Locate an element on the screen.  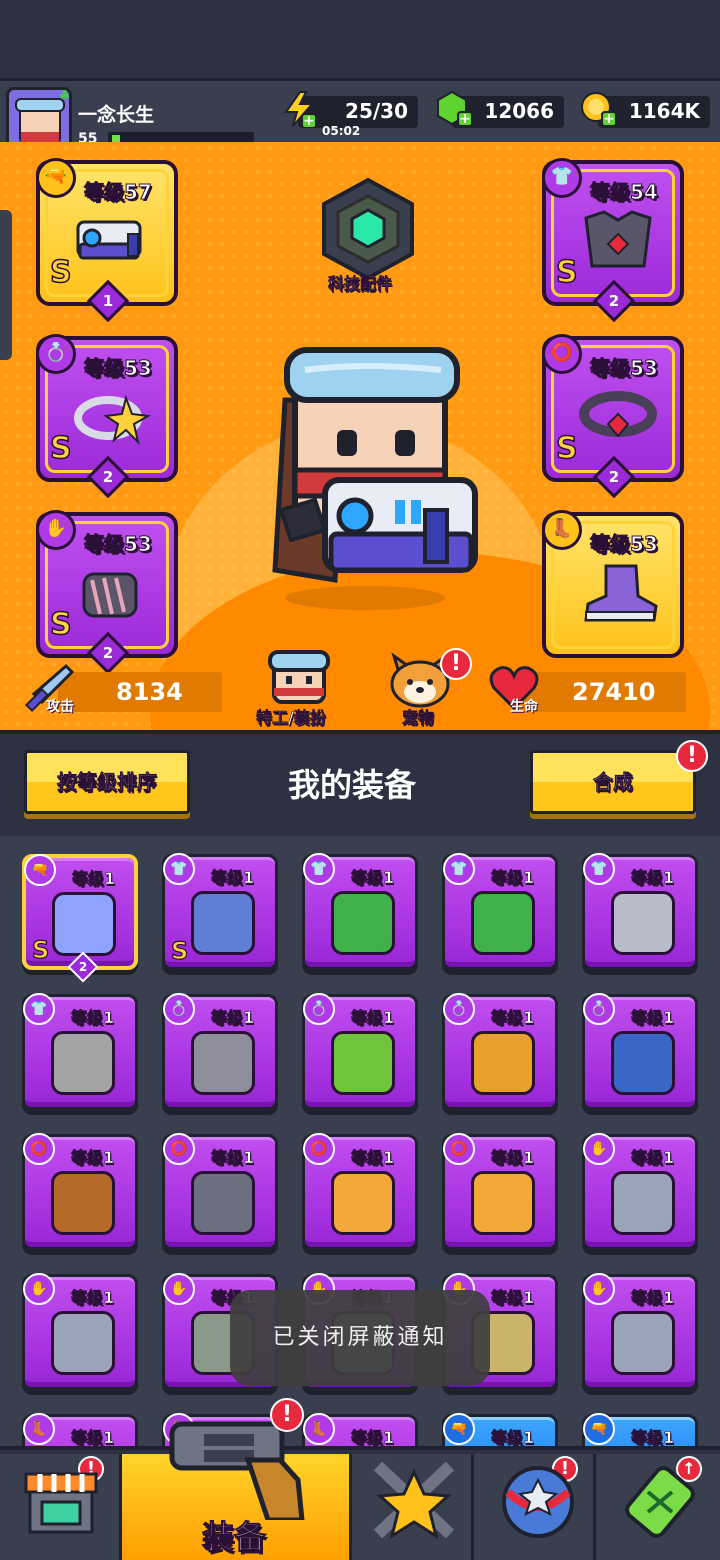
health-value: 27410 is located at coordinates (614, 692).